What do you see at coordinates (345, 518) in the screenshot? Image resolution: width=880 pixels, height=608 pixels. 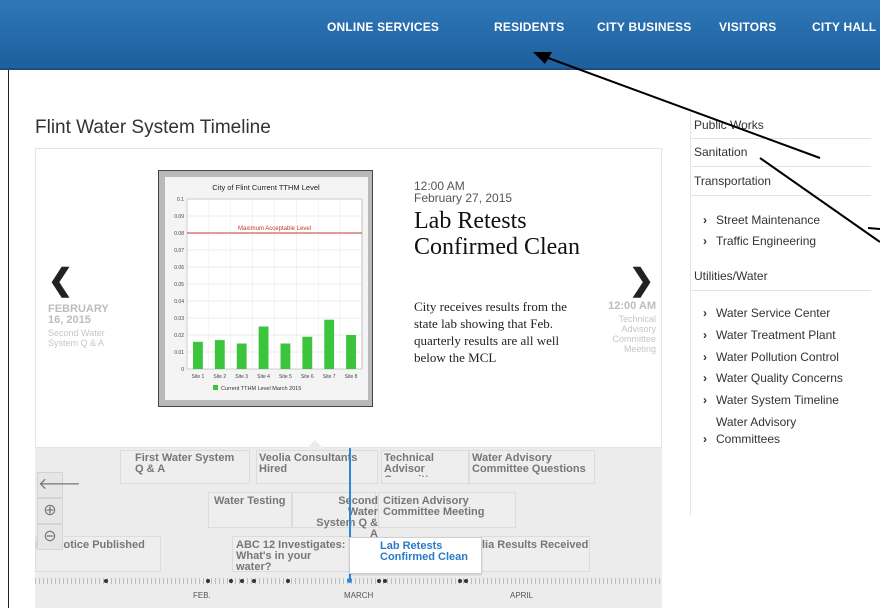 I see `event-second-water-qa: Second Water System Q & A` at bounding box center [345, 518].